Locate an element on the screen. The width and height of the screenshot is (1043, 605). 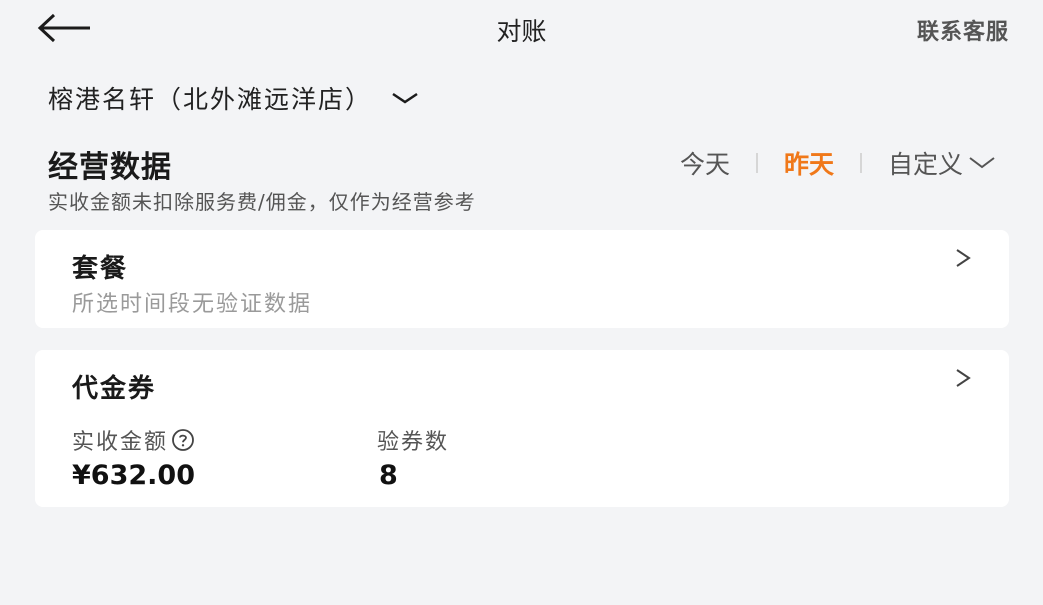
header: 对账 联系客服 is located at coordinates (521, 29).